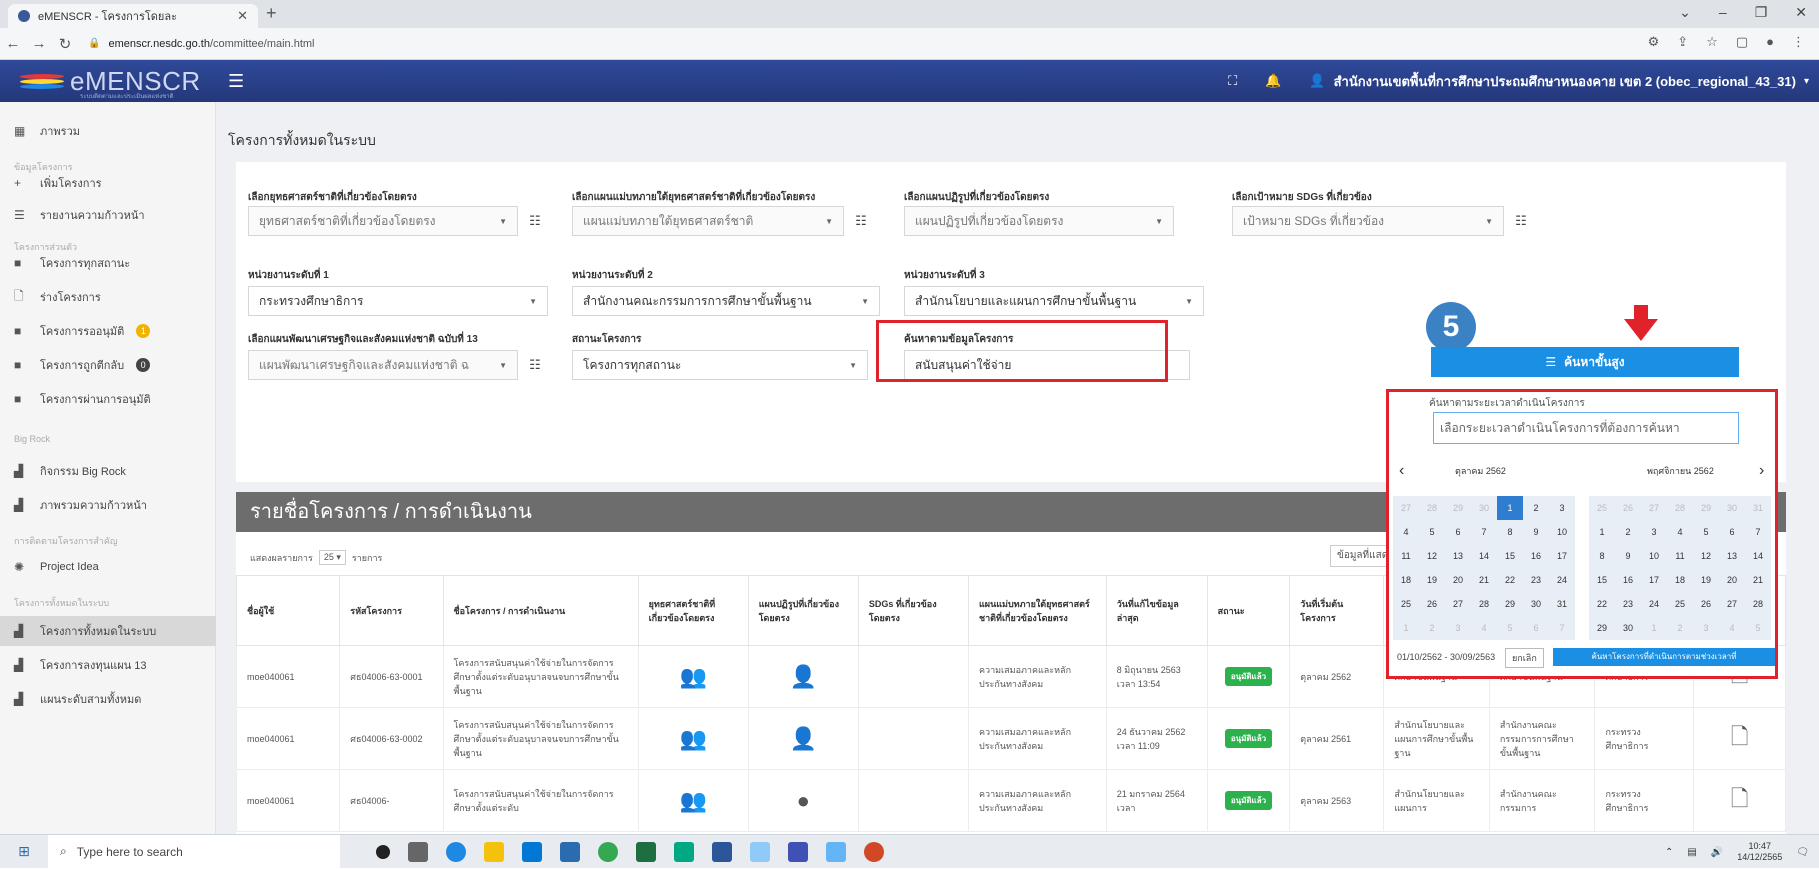  What do you see at coordinates (1458, 556) in the screenshot?
I see `calendar-day: 13` at bounding box center [1458, 556].